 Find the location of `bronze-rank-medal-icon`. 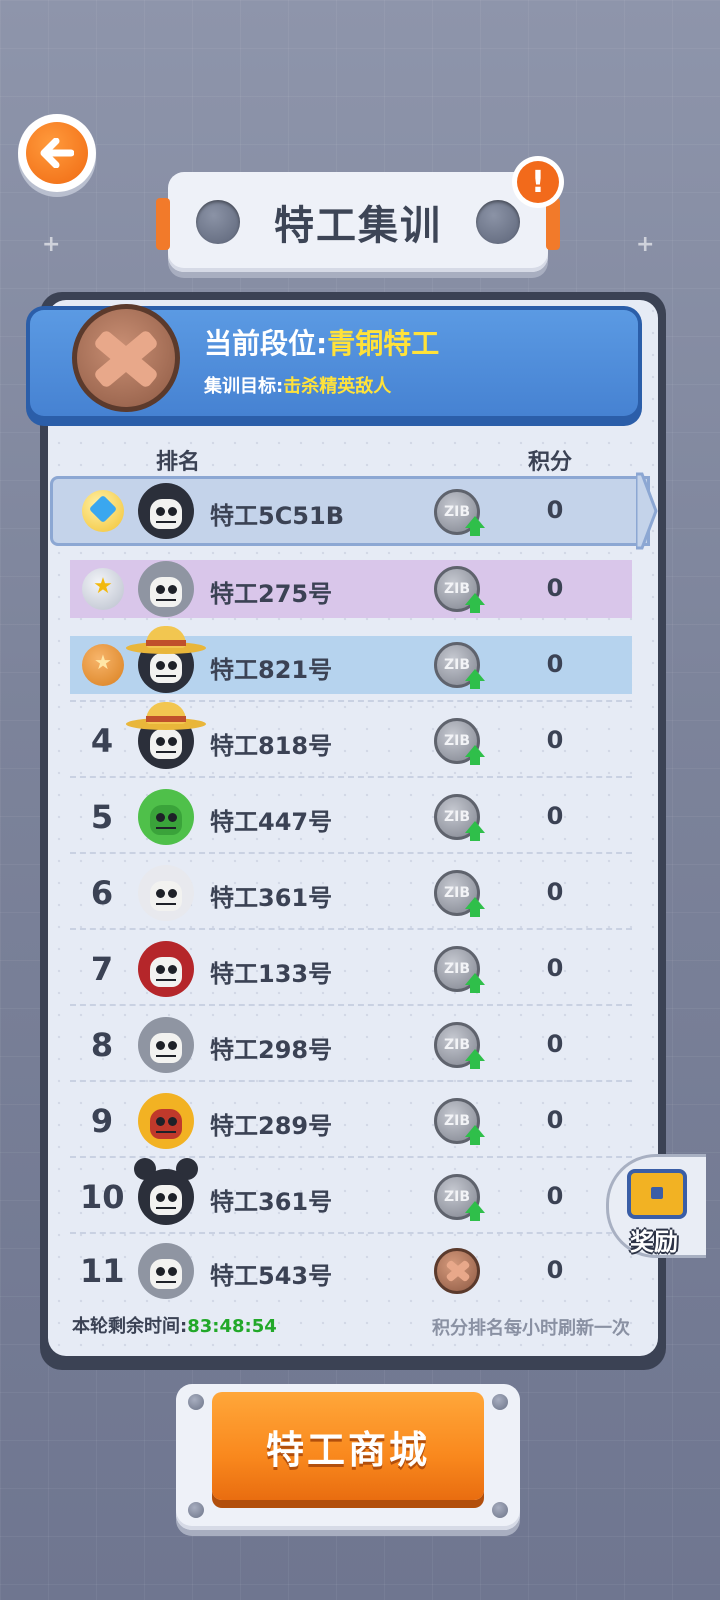

bronze-rank-medal-icon is located at coordinates (126, 358).